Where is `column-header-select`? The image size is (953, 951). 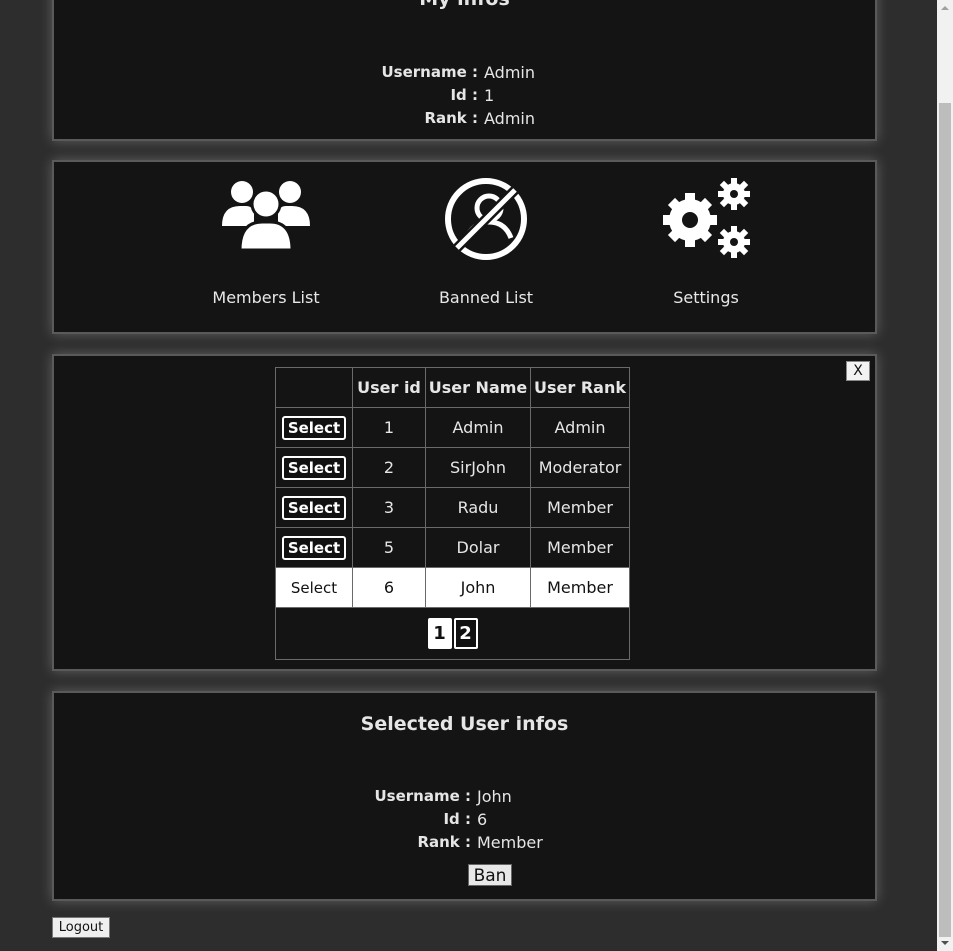 column-header-select is located at coordinates (314, 387).